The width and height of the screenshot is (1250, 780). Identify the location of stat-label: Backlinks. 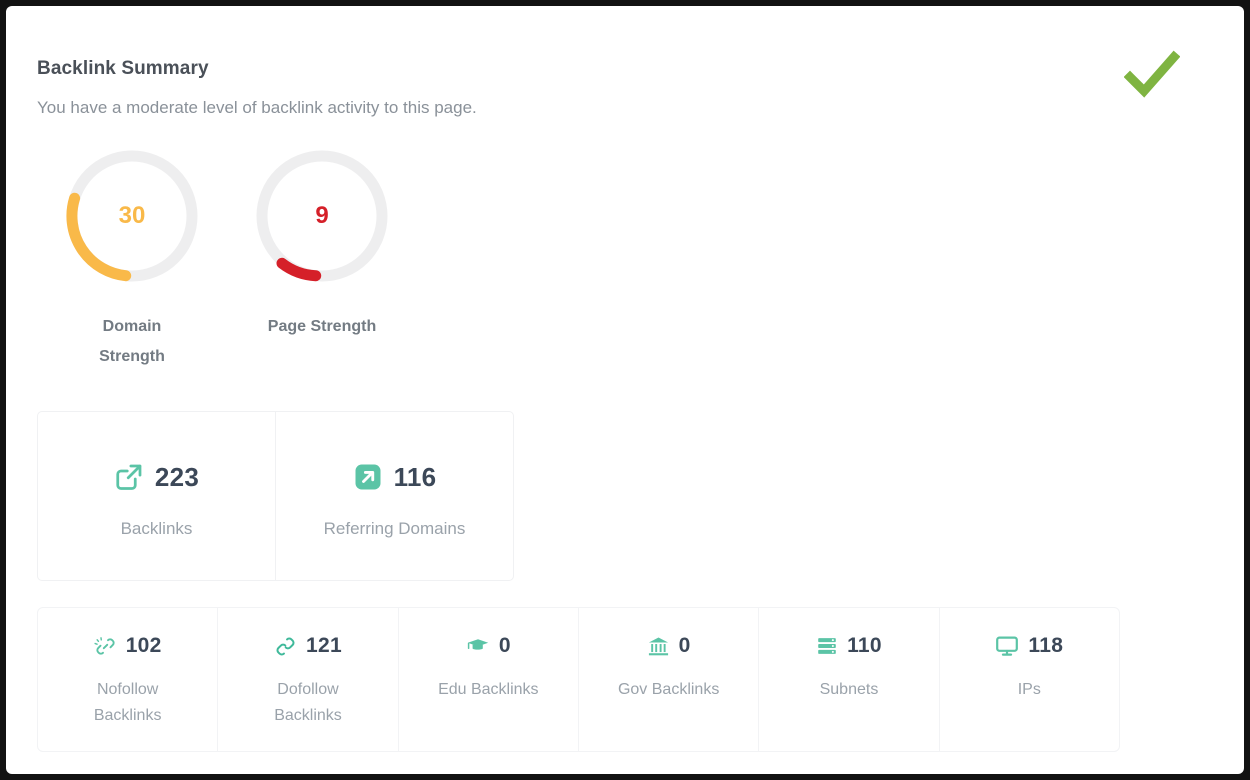
(156, 529).